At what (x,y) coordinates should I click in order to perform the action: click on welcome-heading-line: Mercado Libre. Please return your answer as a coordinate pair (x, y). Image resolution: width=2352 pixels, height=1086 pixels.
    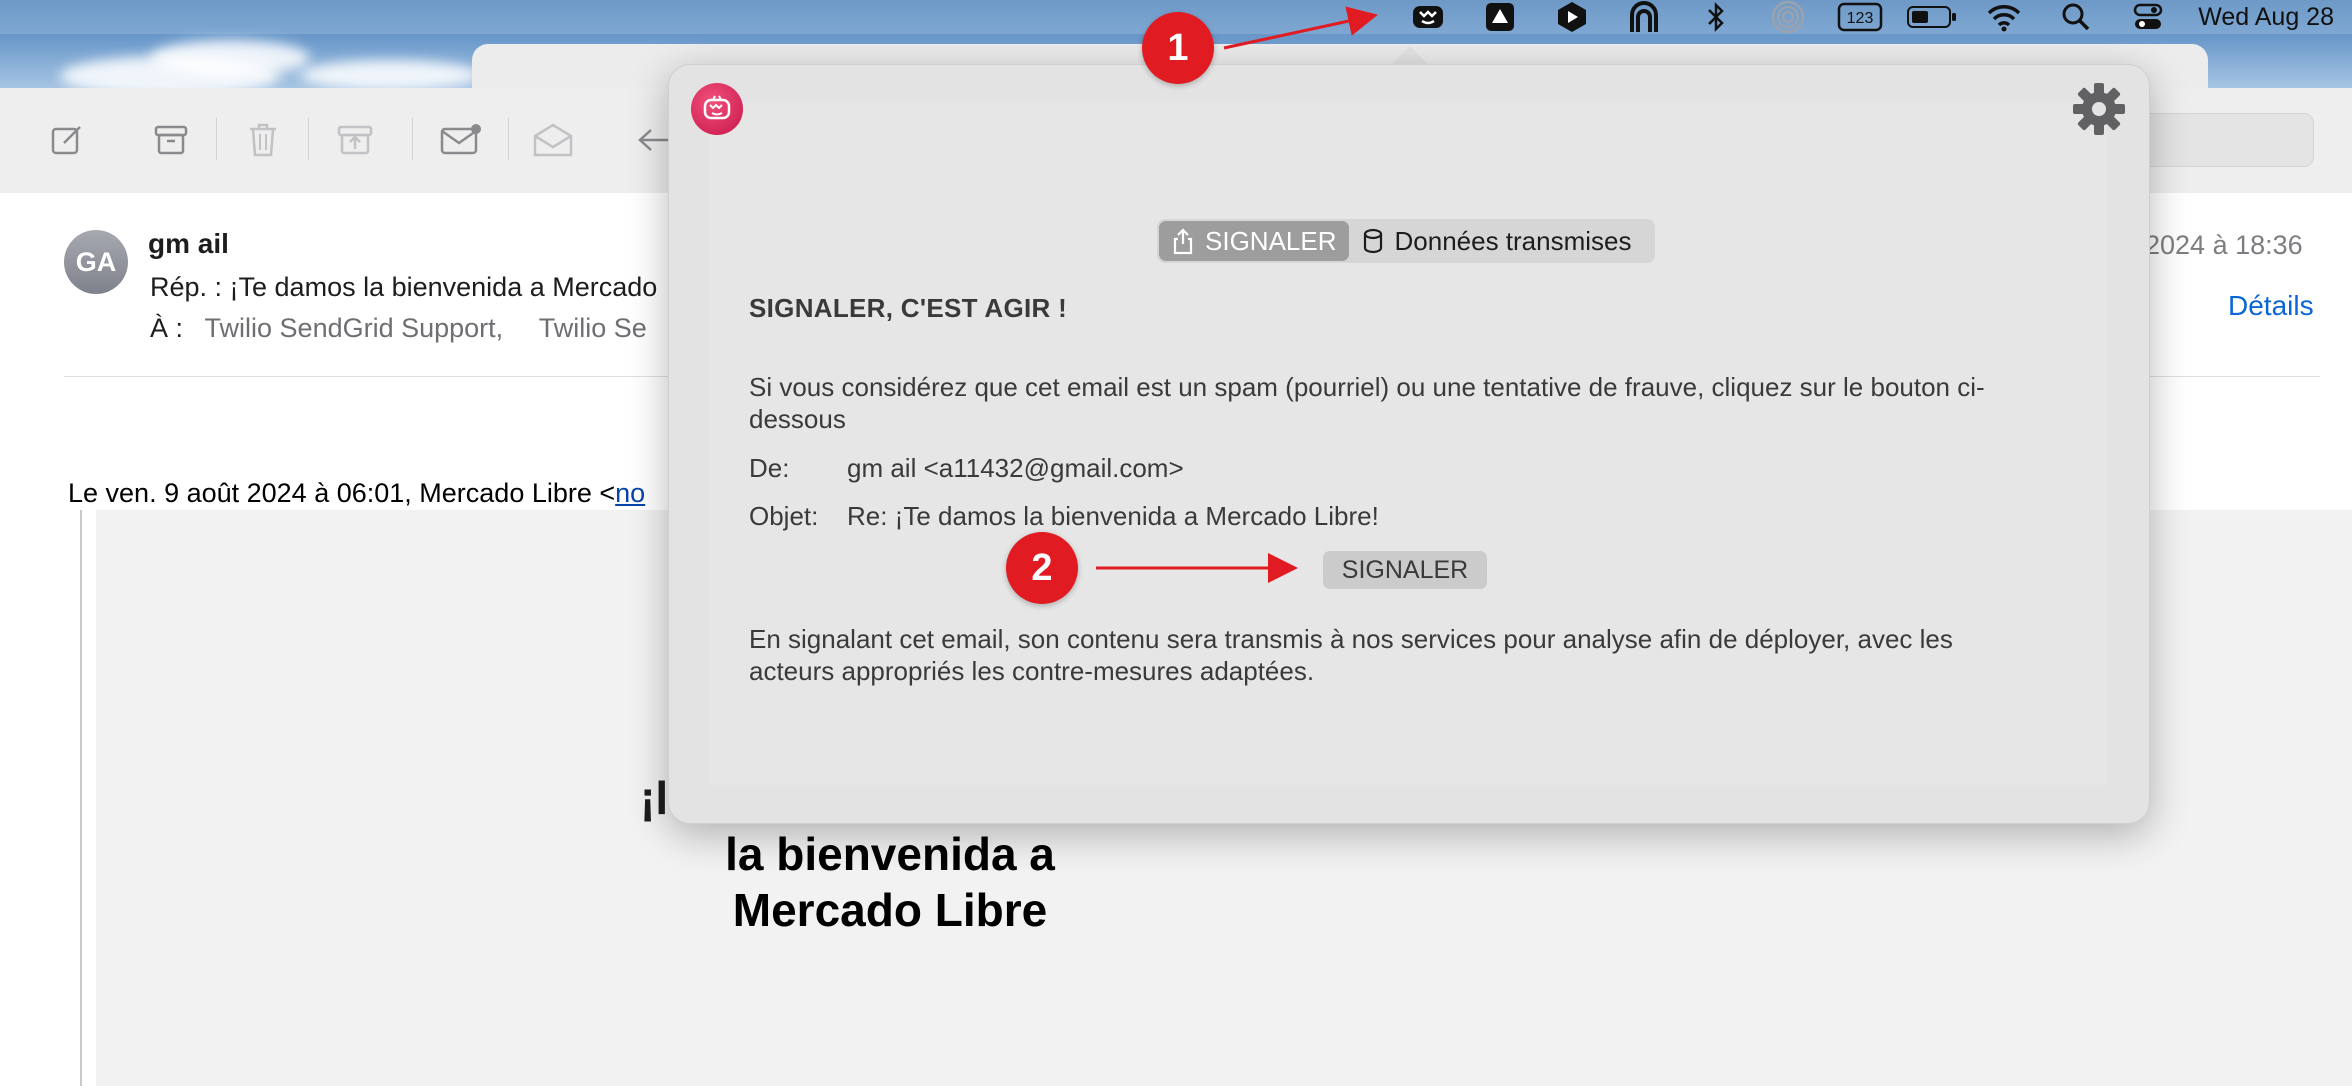
    Looking at the image, I should click on (890, 910).